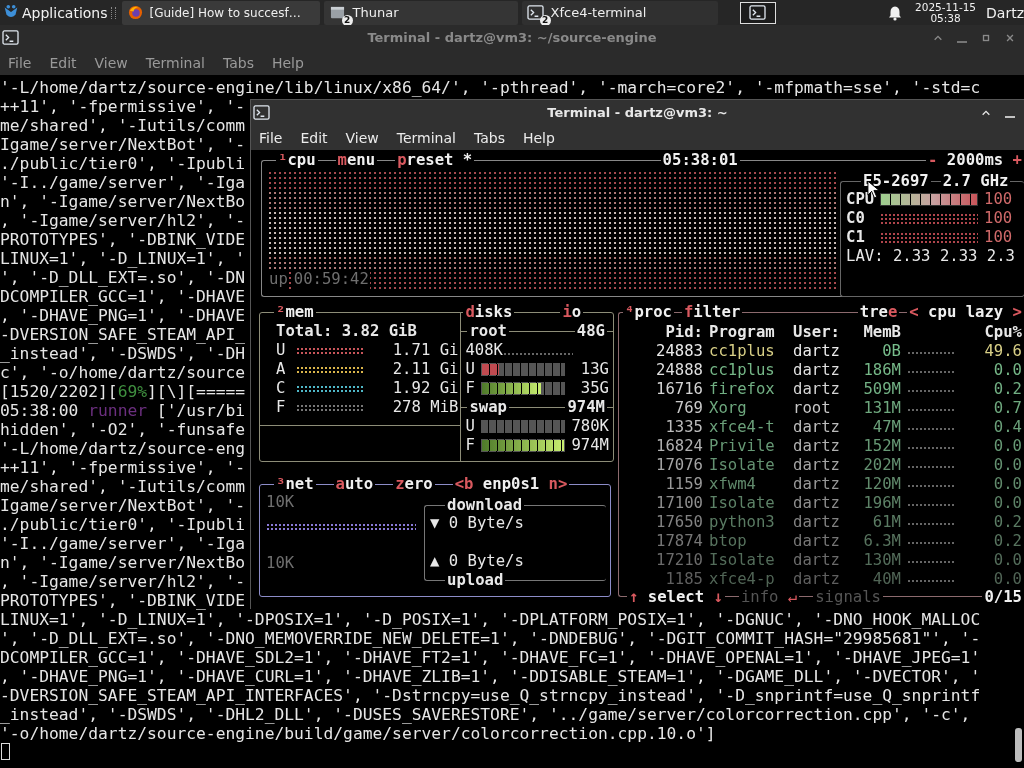  Describe the element at coordinates (728, 408) in the screenshot. I see `table-cell-text: Xorg` at that location.